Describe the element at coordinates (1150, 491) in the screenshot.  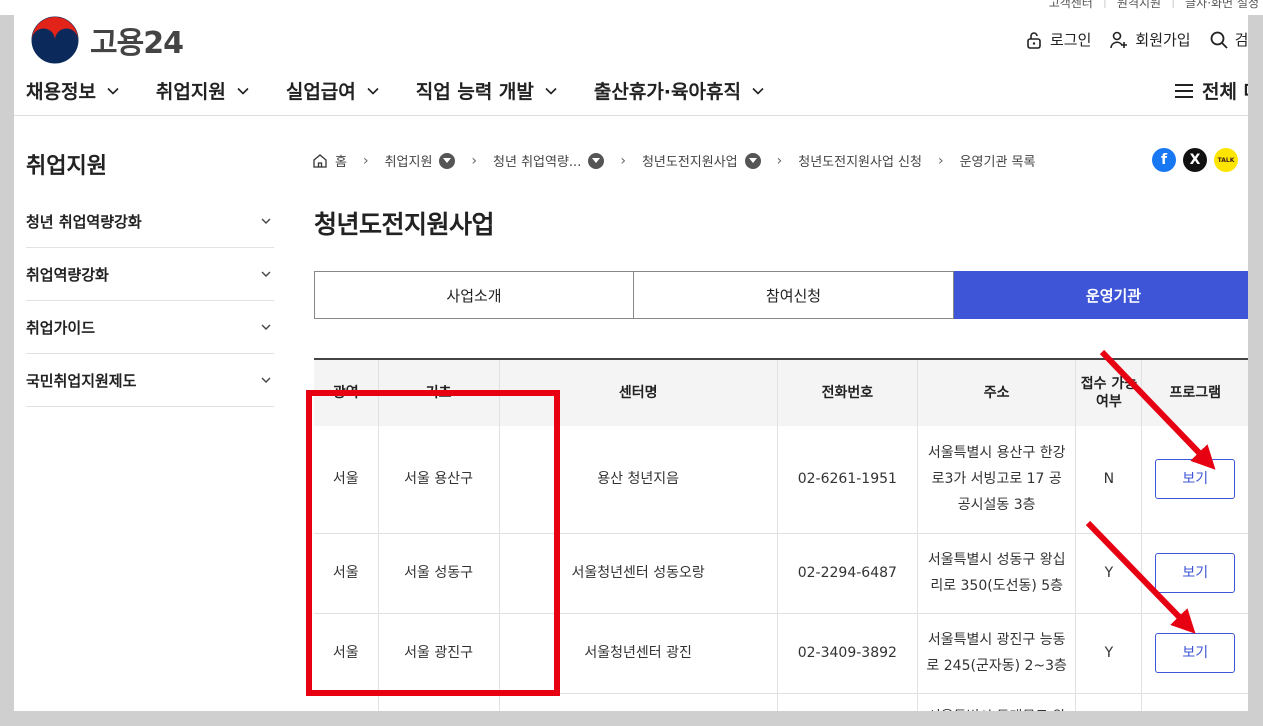
I see `annotation-arrows` at that location.